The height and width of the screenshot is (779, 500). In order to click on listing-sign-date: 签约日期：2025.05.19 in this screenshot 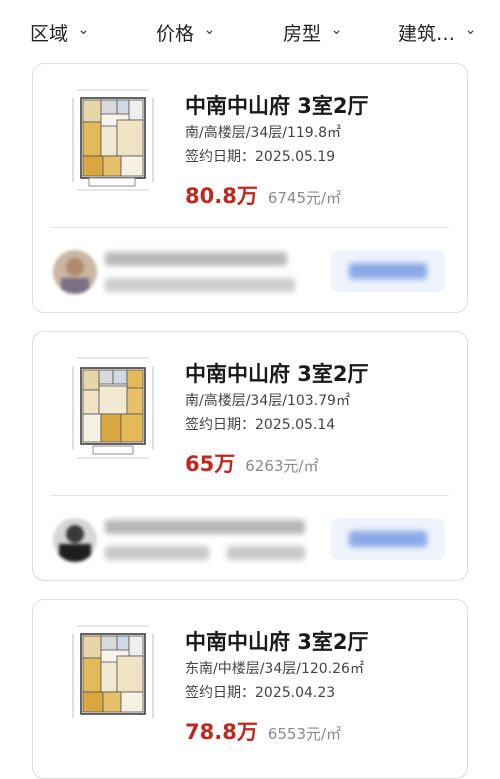, I will do `click(260, 157)`.